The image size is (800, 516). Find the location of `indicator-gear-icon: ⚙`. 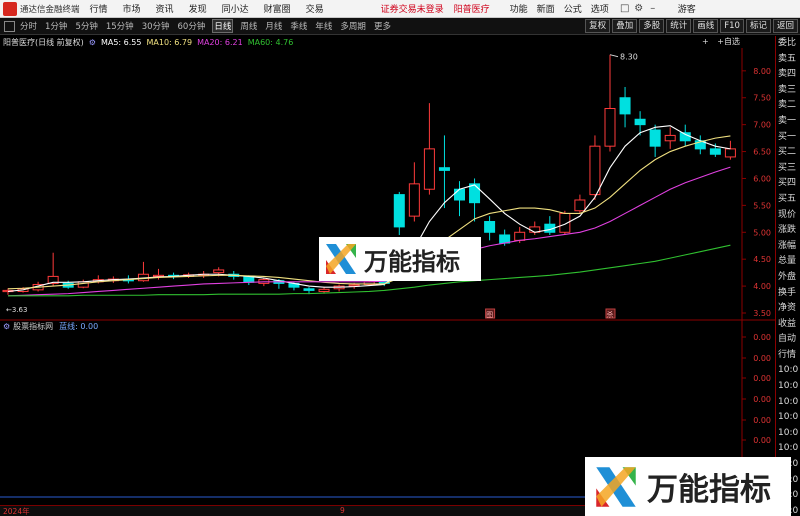

indicator-gear-icon: ⚙ is located at coordinates (6, 326).